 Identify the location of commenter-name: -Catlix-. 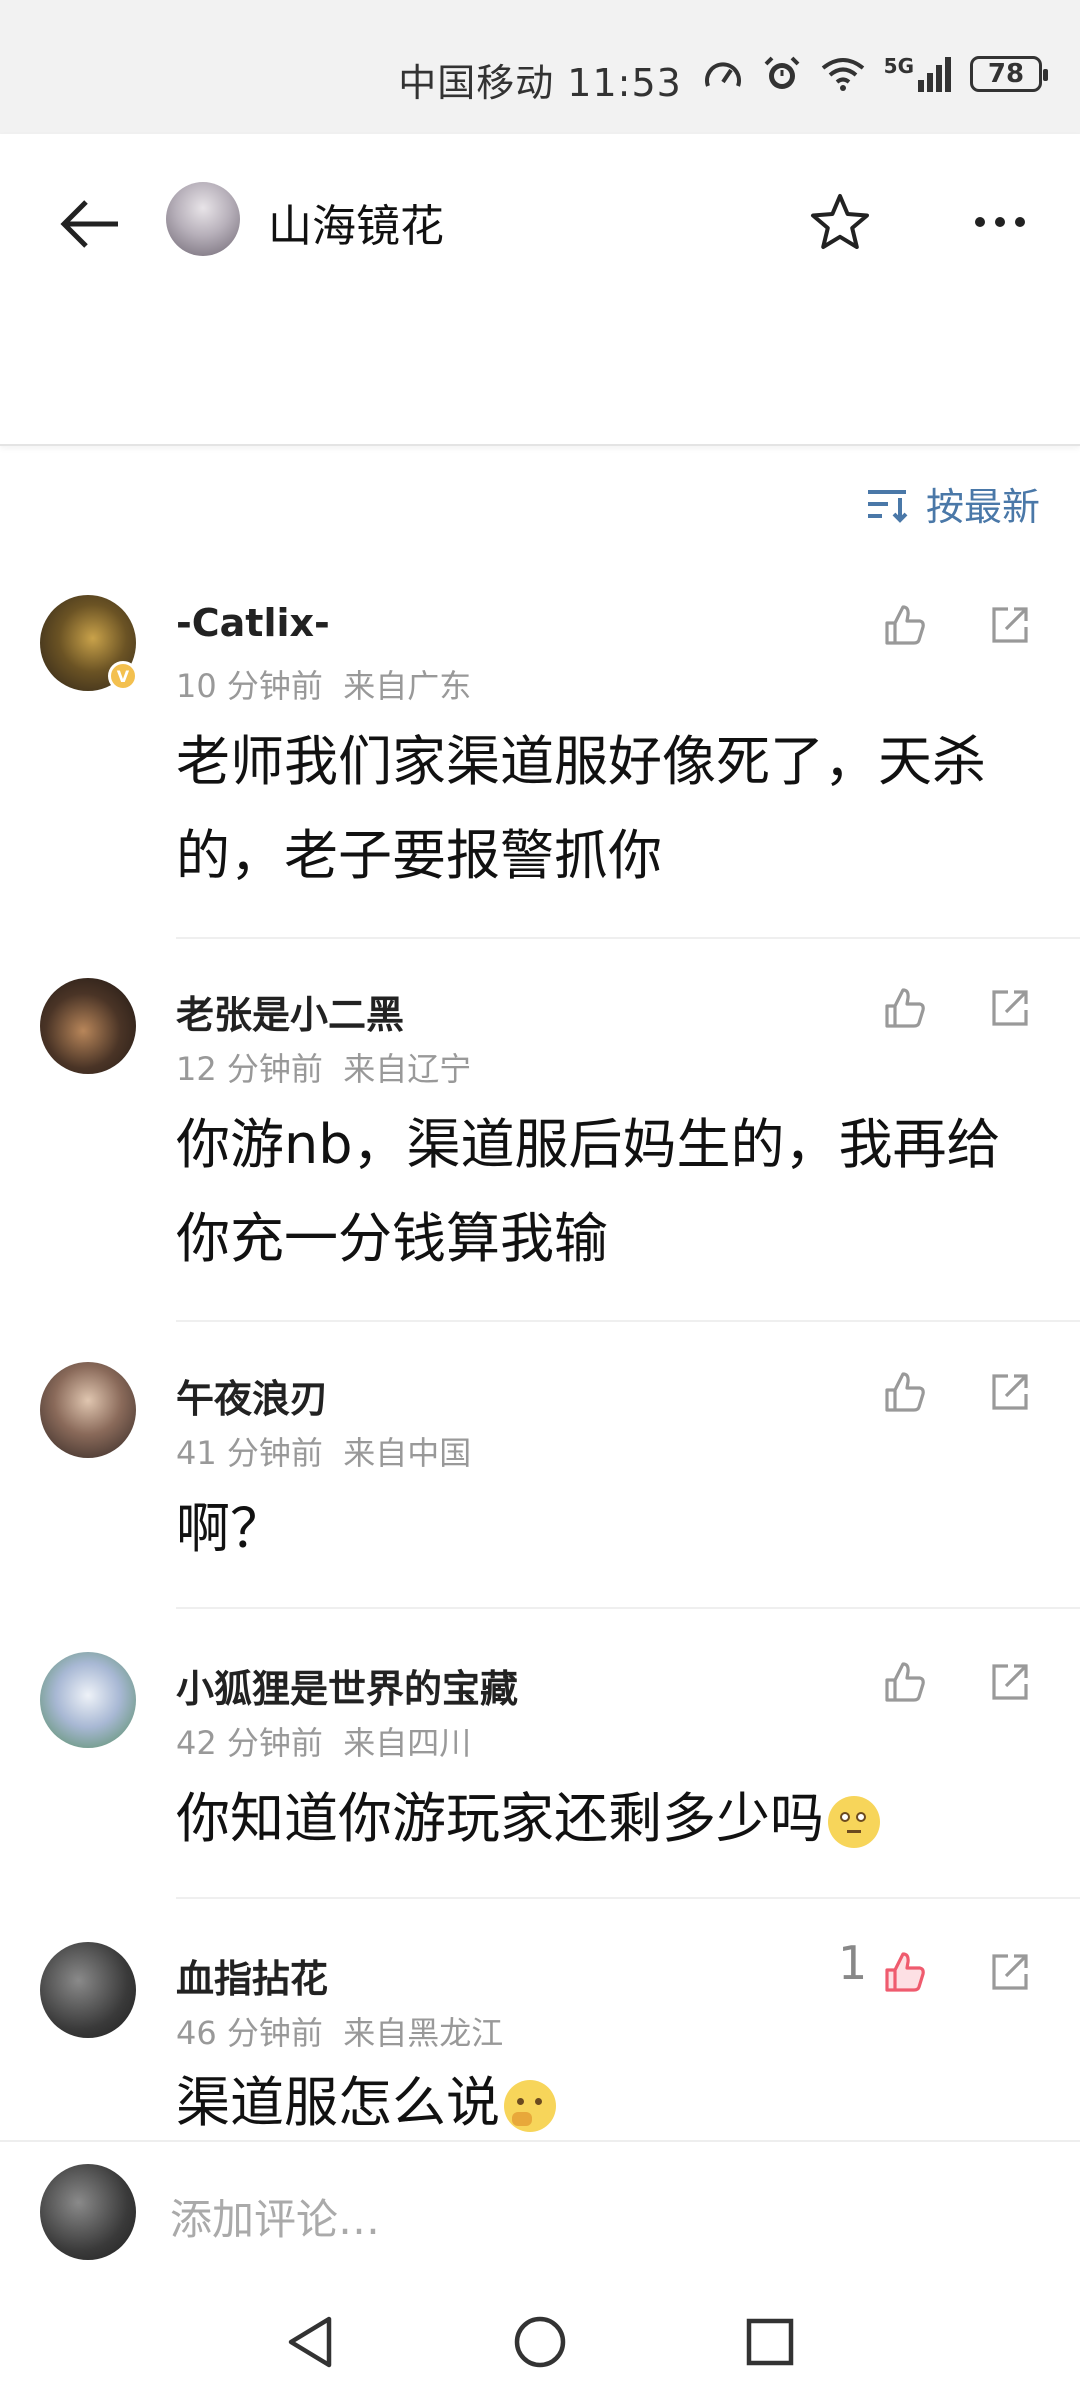
(253, 623).